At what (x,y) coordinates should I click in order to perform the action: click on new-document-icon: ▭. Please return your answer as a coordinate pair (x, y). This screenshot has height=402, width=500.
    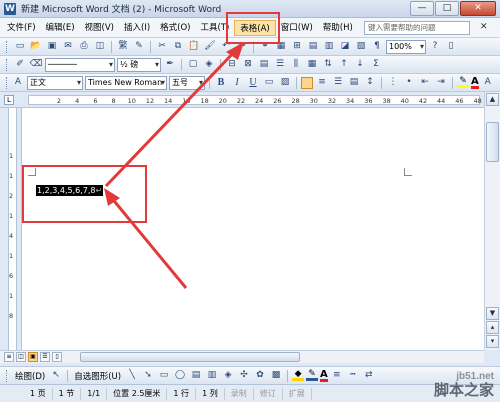
    Looking at the image, I should click on (20, 46).